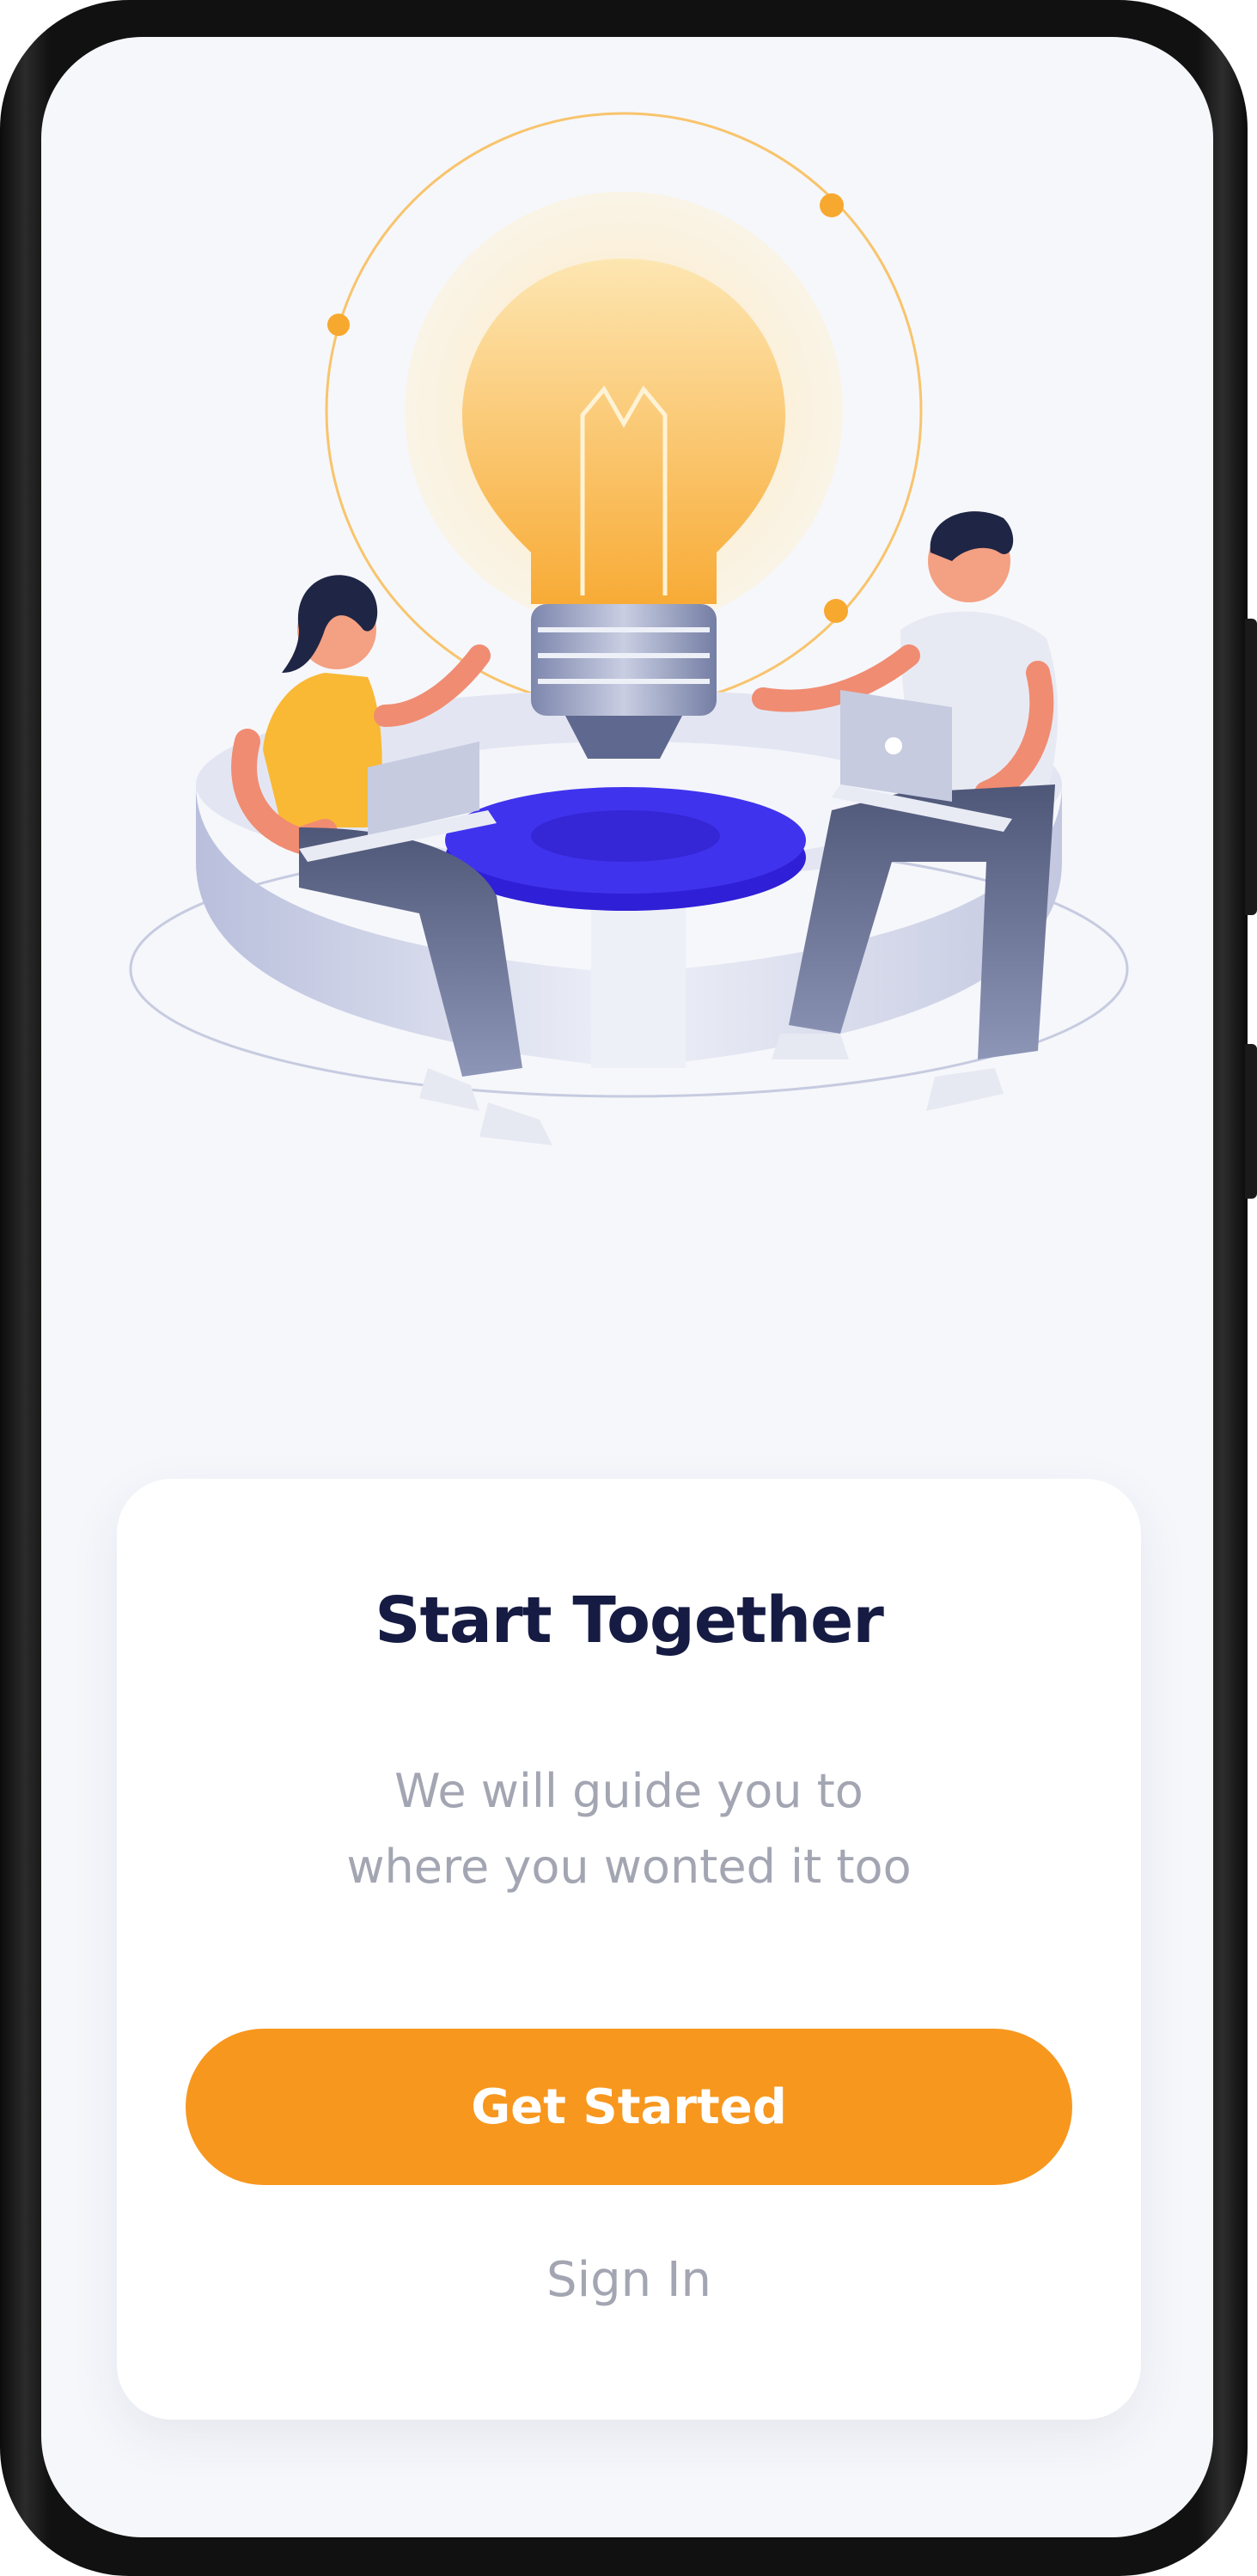 The height and width of the screenshot is (2576, 1257). I want to click on onboarding-title: Start Together, so click(629, 1620).